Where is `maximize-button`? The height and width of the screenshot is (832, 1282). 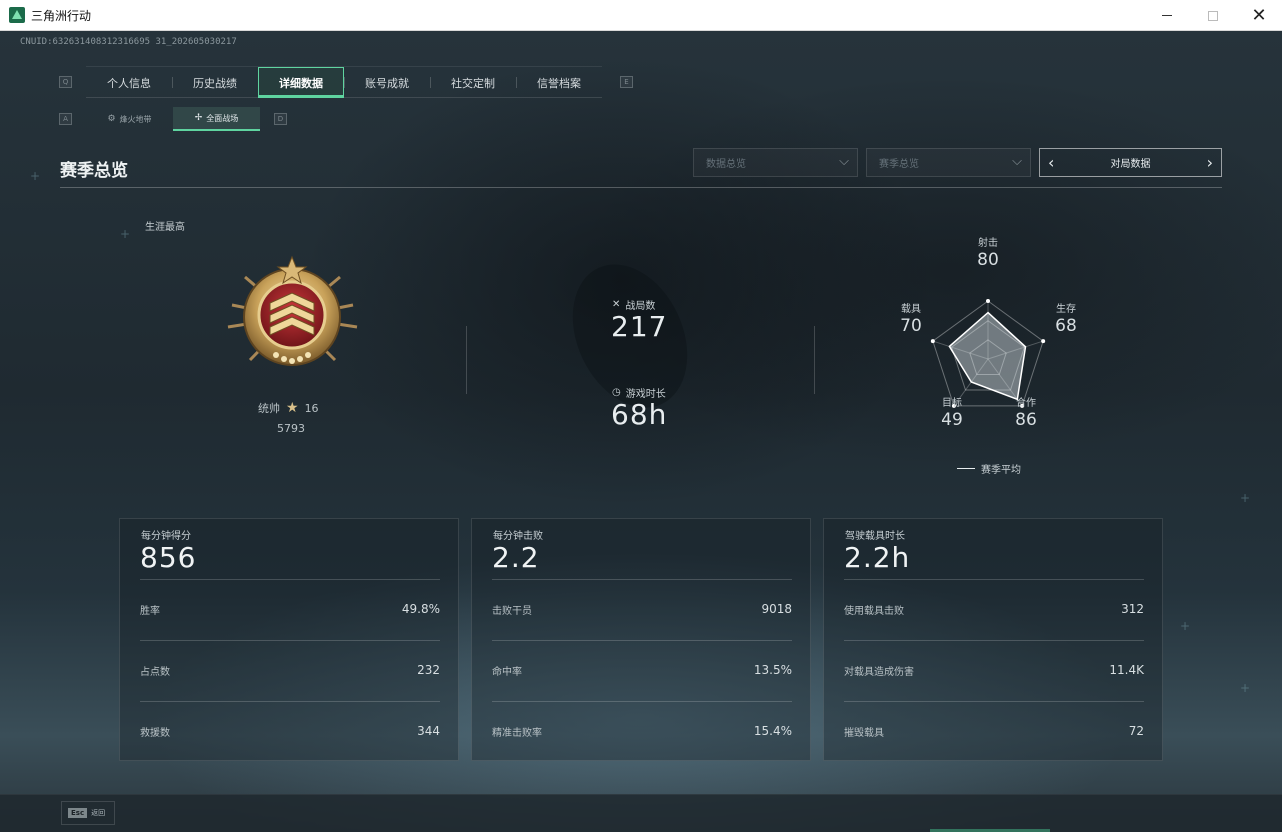 maximize-button is located at coordinates (1213, 15).